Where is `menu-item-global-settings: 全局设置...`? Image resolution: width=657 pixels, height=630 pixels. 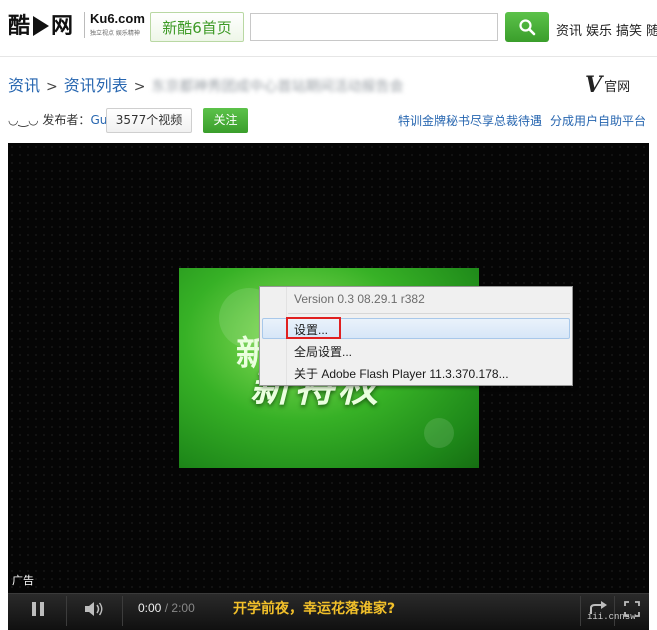 menu-item-global-settings: 全局设置... is located at coordinates (323, 351).